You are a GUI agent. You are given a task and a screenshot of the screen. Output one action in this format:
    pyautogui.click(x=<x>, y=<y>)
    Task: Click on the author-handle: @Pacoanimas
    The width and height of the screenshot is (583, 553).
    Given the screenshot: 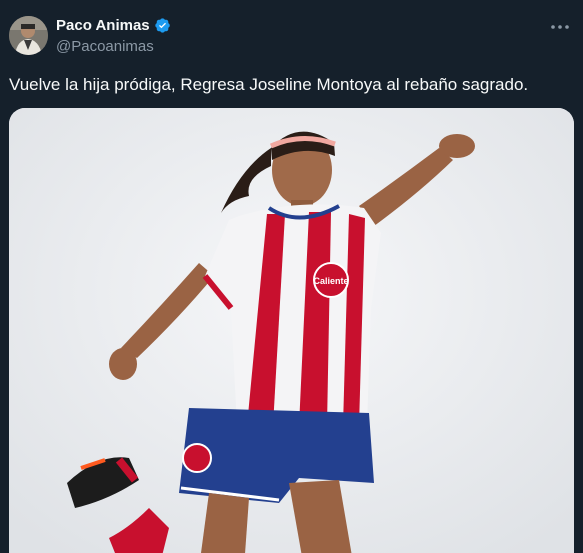 What is the action you would take?
    pyautogui.click(x=105, y=46)
    